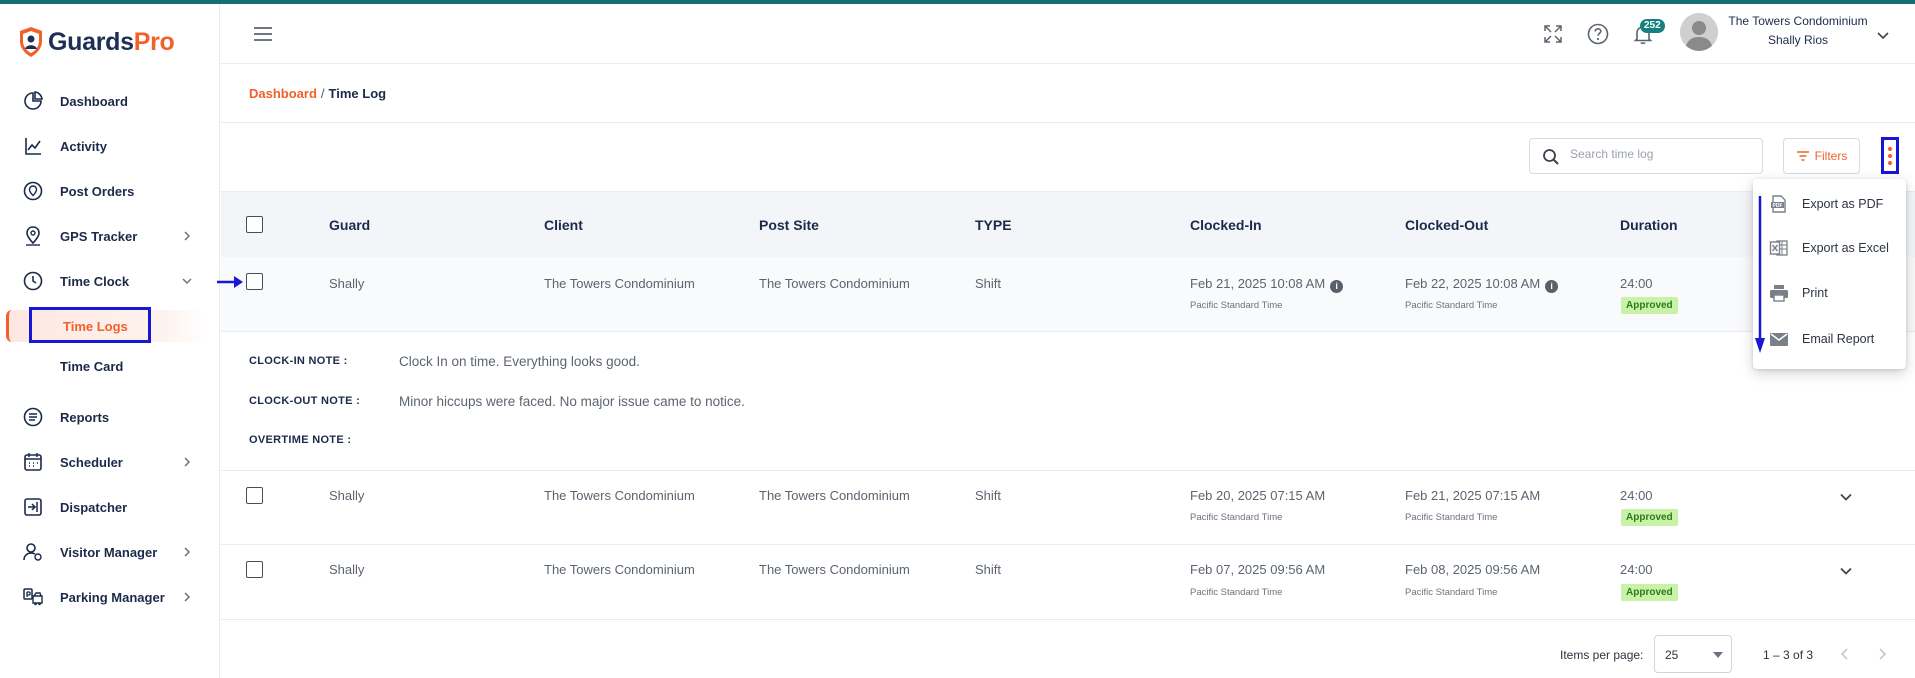 This screenshot has width=1915, height=678. I want to click on sidebar-item-post-orders: Post Orders, so click(105, 191).